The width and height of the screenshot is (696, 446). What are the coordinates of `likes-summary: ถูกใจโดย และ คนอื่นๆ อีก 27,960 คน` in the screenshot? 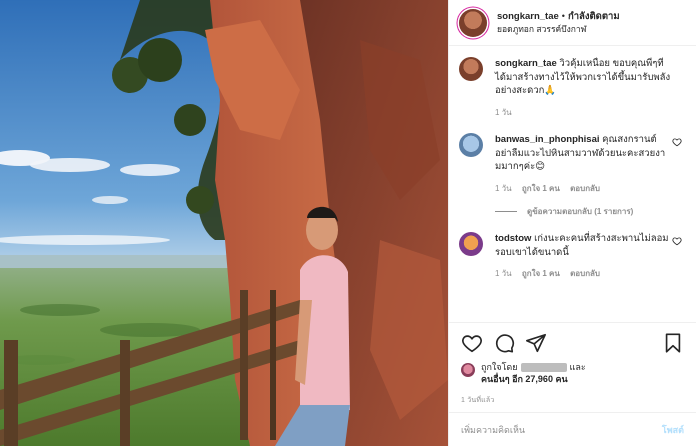 It's located at (572, 373).